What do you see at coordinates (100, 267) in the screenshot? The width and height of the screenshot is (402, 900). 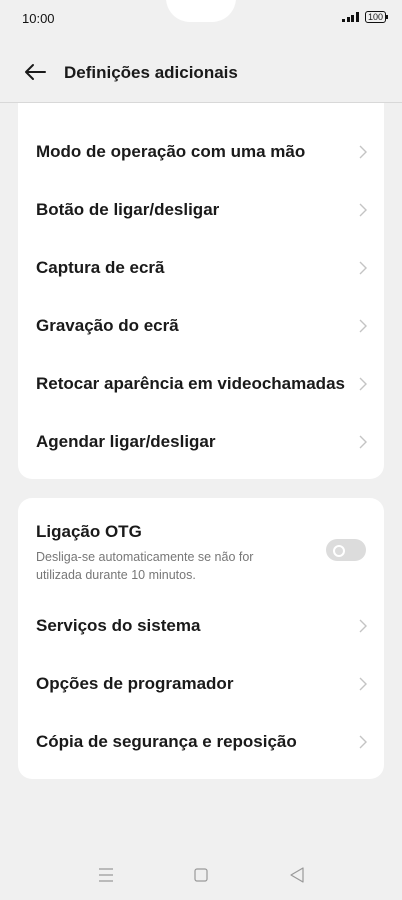 I see `row-label: Captura de ecrã` at bounding box center [100, 267].